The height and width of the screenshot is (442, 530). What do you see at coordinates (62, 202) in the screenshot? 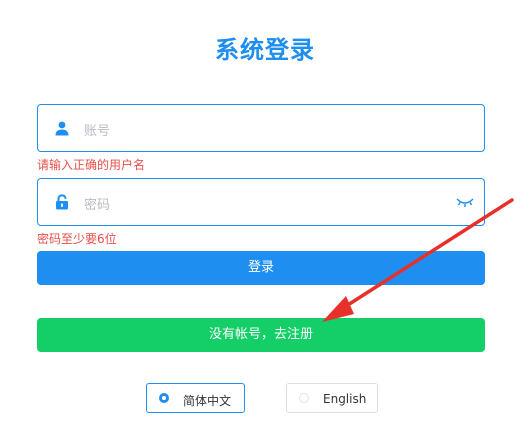
I see `lock-icon` at bounding box center [62, 202].